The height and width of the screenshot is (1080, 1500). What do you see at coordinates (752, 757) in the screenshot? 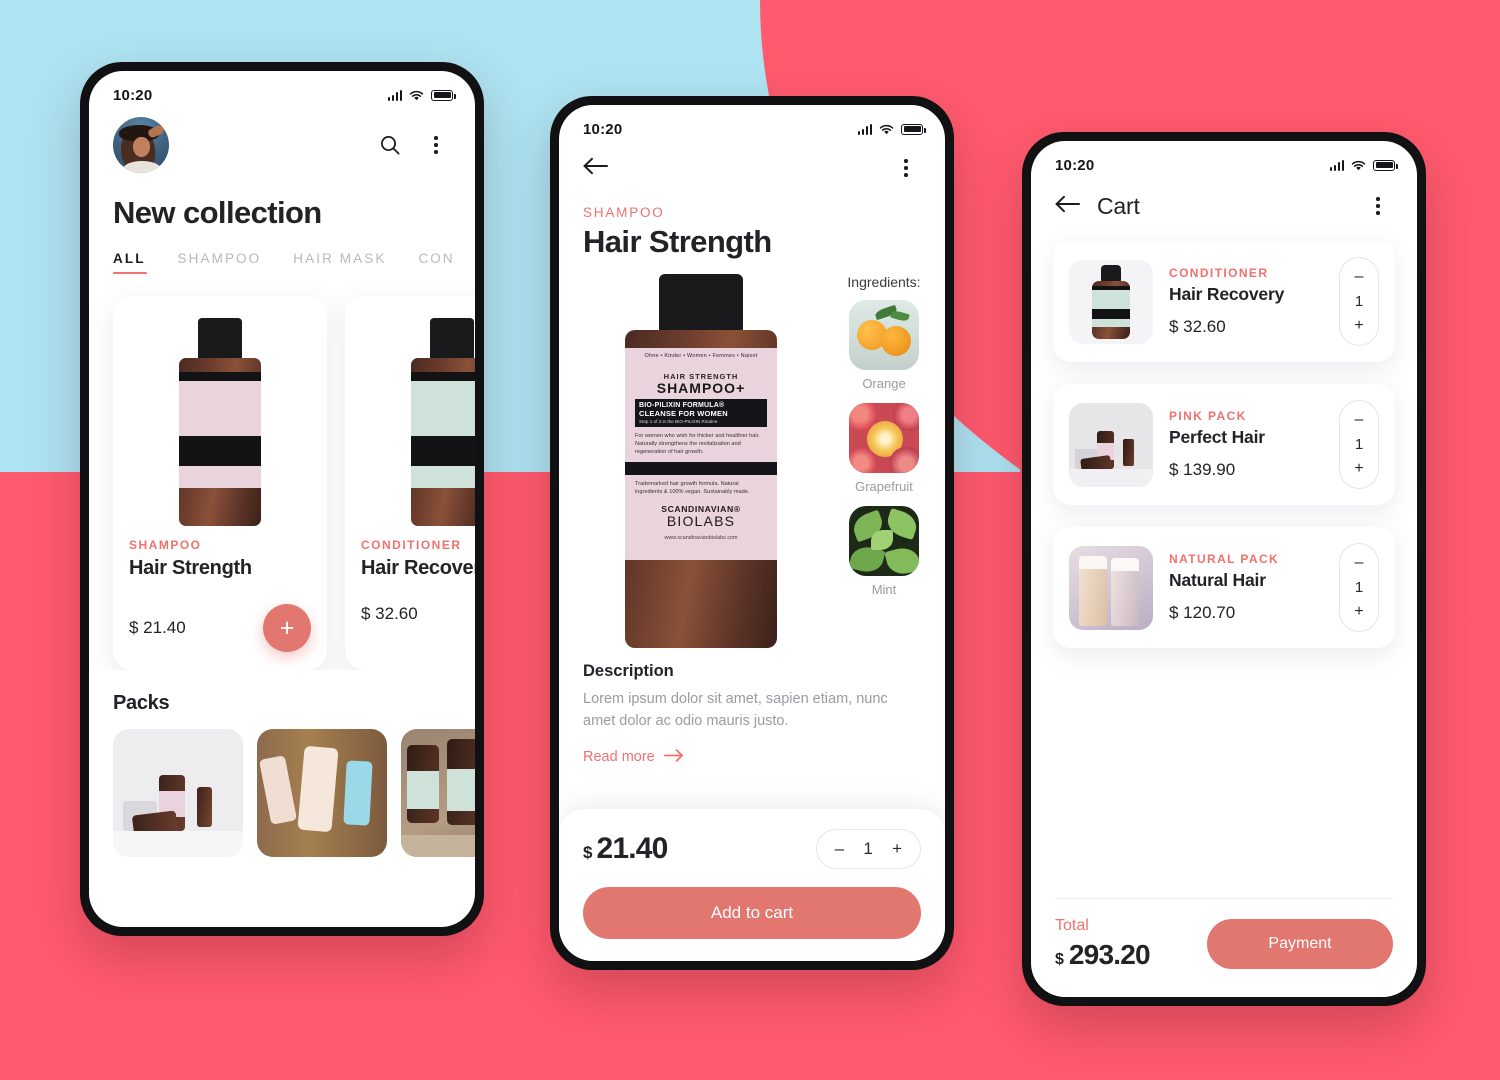
I see `read-more-link: Read more` at bounding box center [752, 757].